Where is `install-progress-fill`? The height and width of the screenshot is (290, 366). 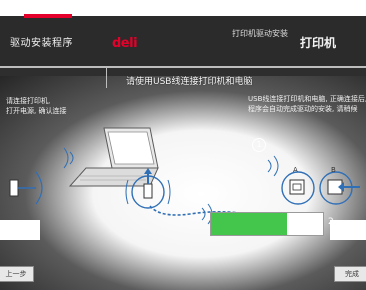 install-progress-fill is located at coordinates (249, 224).